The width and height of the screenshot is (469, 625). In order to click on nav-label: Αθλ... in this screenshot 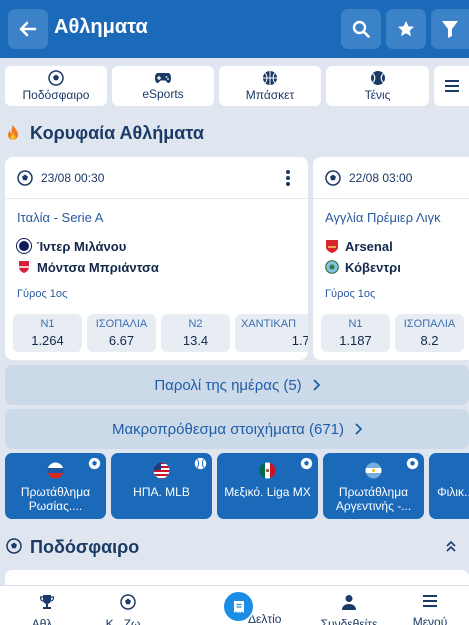, I will do `click(47, 621)`.